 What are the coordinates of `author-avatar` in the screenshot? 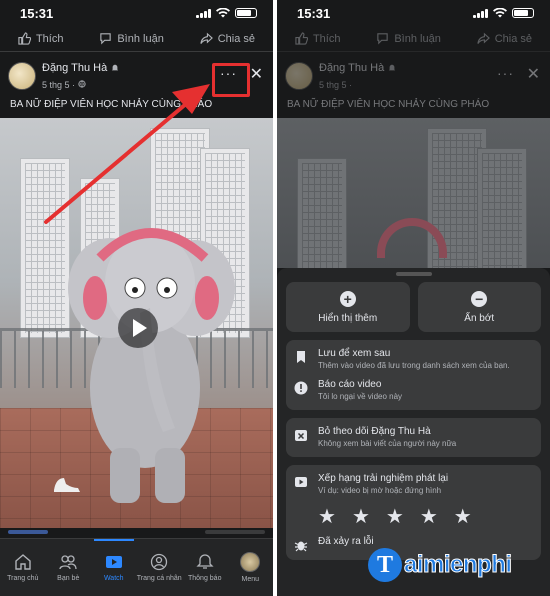 It's located at (22, 76).